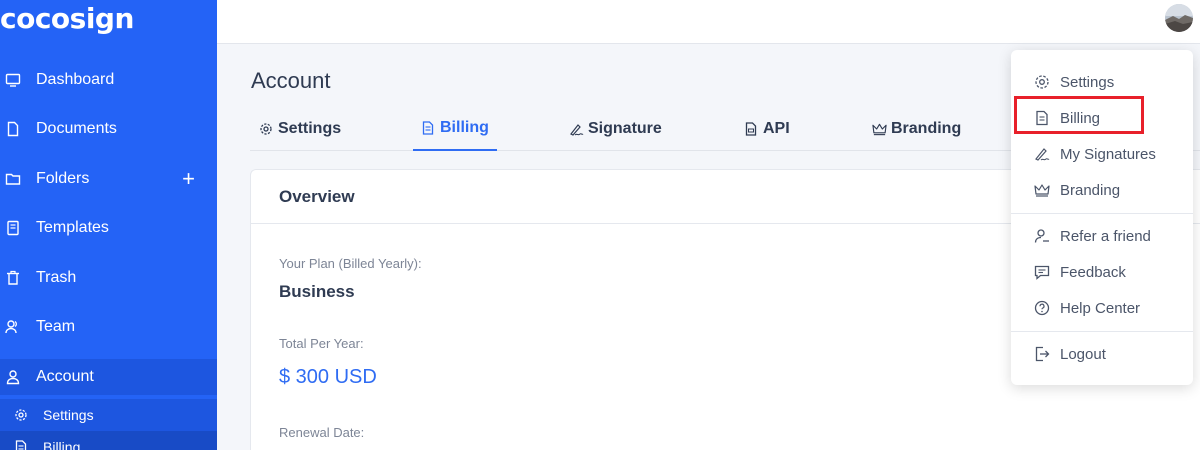 The image size is (1200, 450). What do you see at coordinates (72, 227) in the screenshot?
I see `sidebar-item-label: Templates` at bounding box center [72, 227].